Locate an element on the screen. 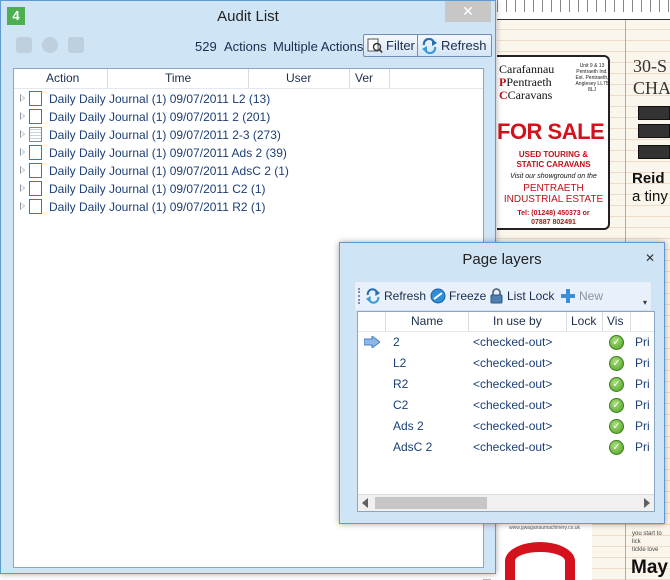 Image resolution: width=670 pixels, height=580 pixels. layer-row: R2 <checked-out> ✓ Pri is located at coordinates (506, 384).